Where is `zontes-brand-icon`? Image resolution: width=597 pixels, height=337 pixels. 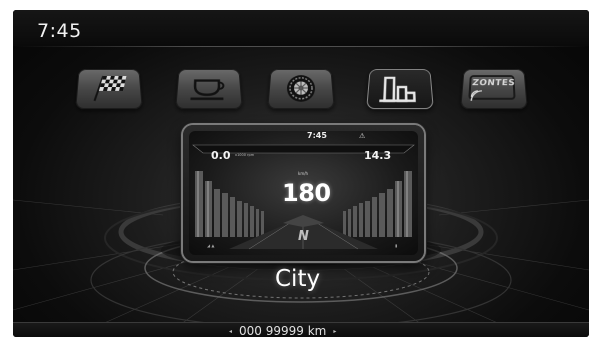
zontes-brand-icon is located at coordinates (494, 89).